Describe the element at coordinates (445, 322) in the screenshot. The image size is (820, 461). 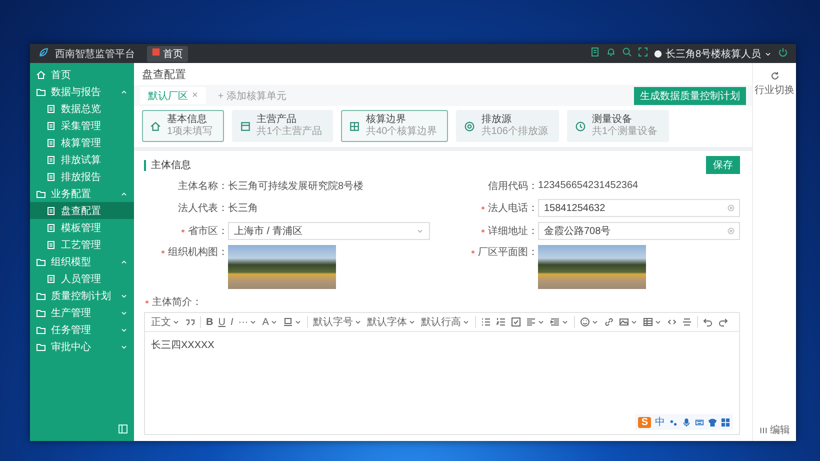
I see `toolbar-button: 默认行高` at that location.